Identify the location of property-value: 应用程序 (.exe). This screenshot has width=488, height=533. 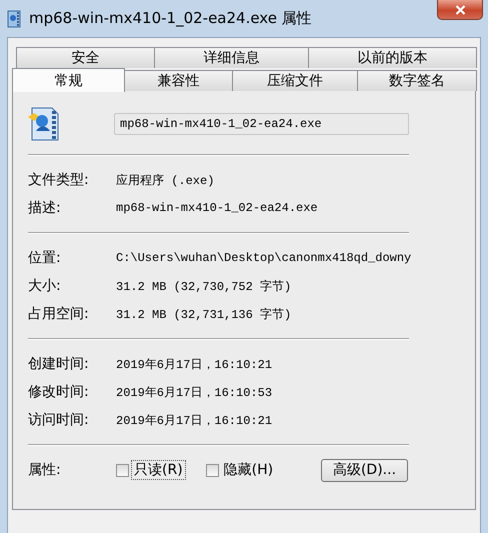
(166, 180).